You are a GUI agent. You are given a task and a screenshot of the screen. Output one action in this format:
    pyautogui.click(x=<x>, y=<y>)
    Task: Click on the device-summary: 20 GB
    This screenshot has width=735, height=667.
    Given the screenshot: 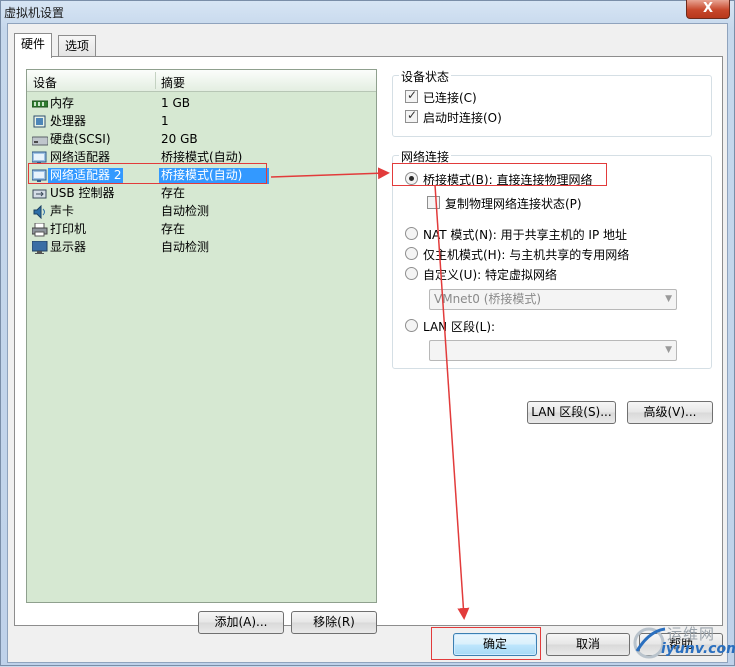 What is the action you would take?
    pyautogui.click(x=179, y=139)
    